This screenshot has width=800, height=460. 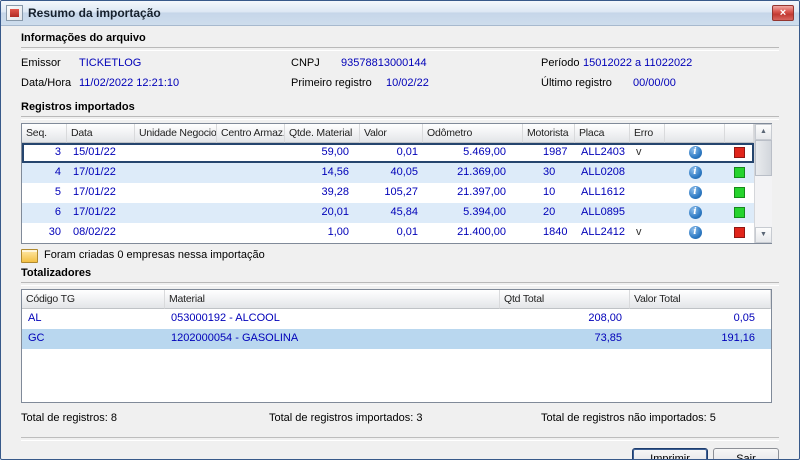 I want to click on cell-qtd-total: 208,00, so click(x=605, y=318).